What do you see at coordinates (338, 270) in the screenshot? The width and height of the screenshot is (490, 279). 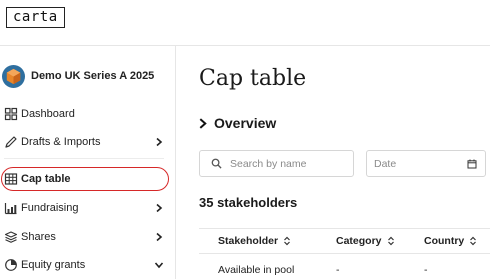 I see `table-cell-category: -` at bounding box center [338, 270].